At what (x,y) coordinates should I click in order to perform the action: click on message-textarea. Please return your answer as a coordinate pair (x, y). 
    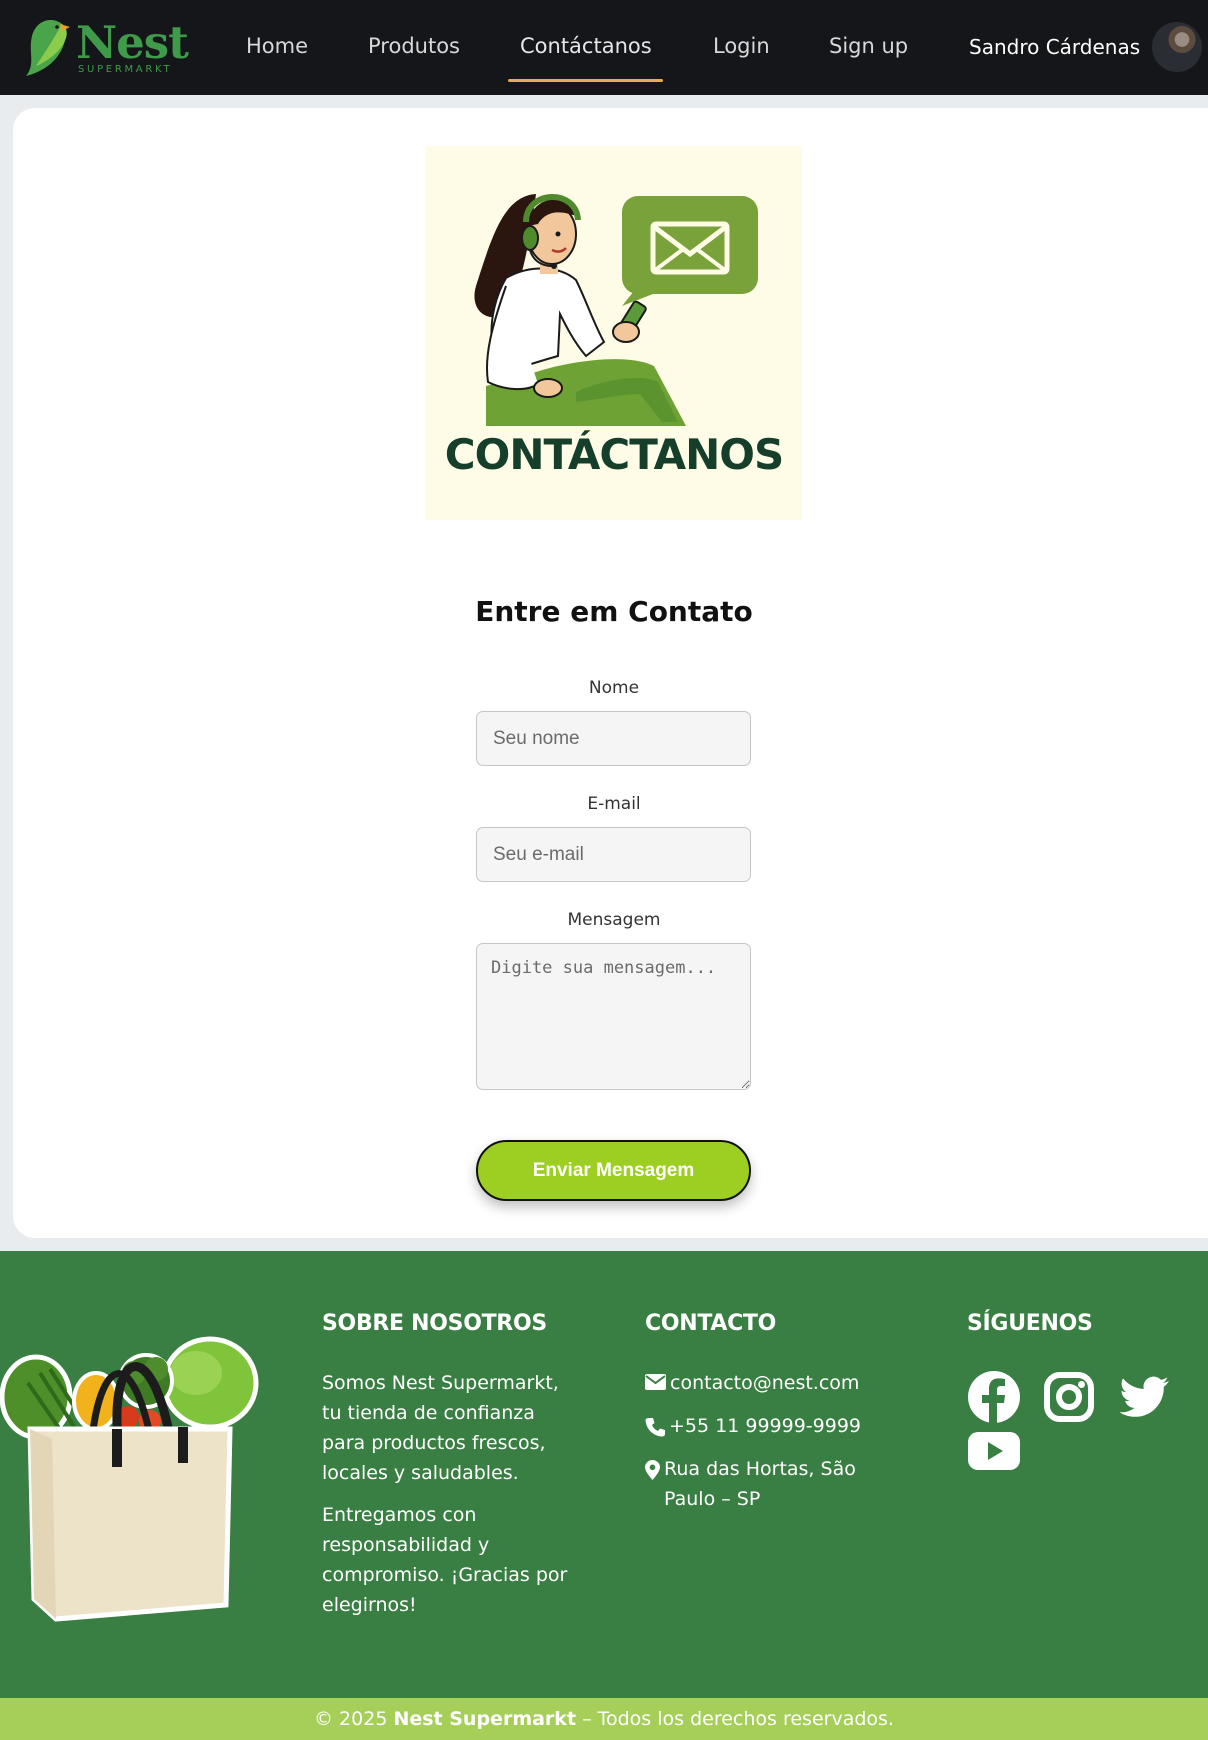
    Looking at the image, I should click on (613, 1016).